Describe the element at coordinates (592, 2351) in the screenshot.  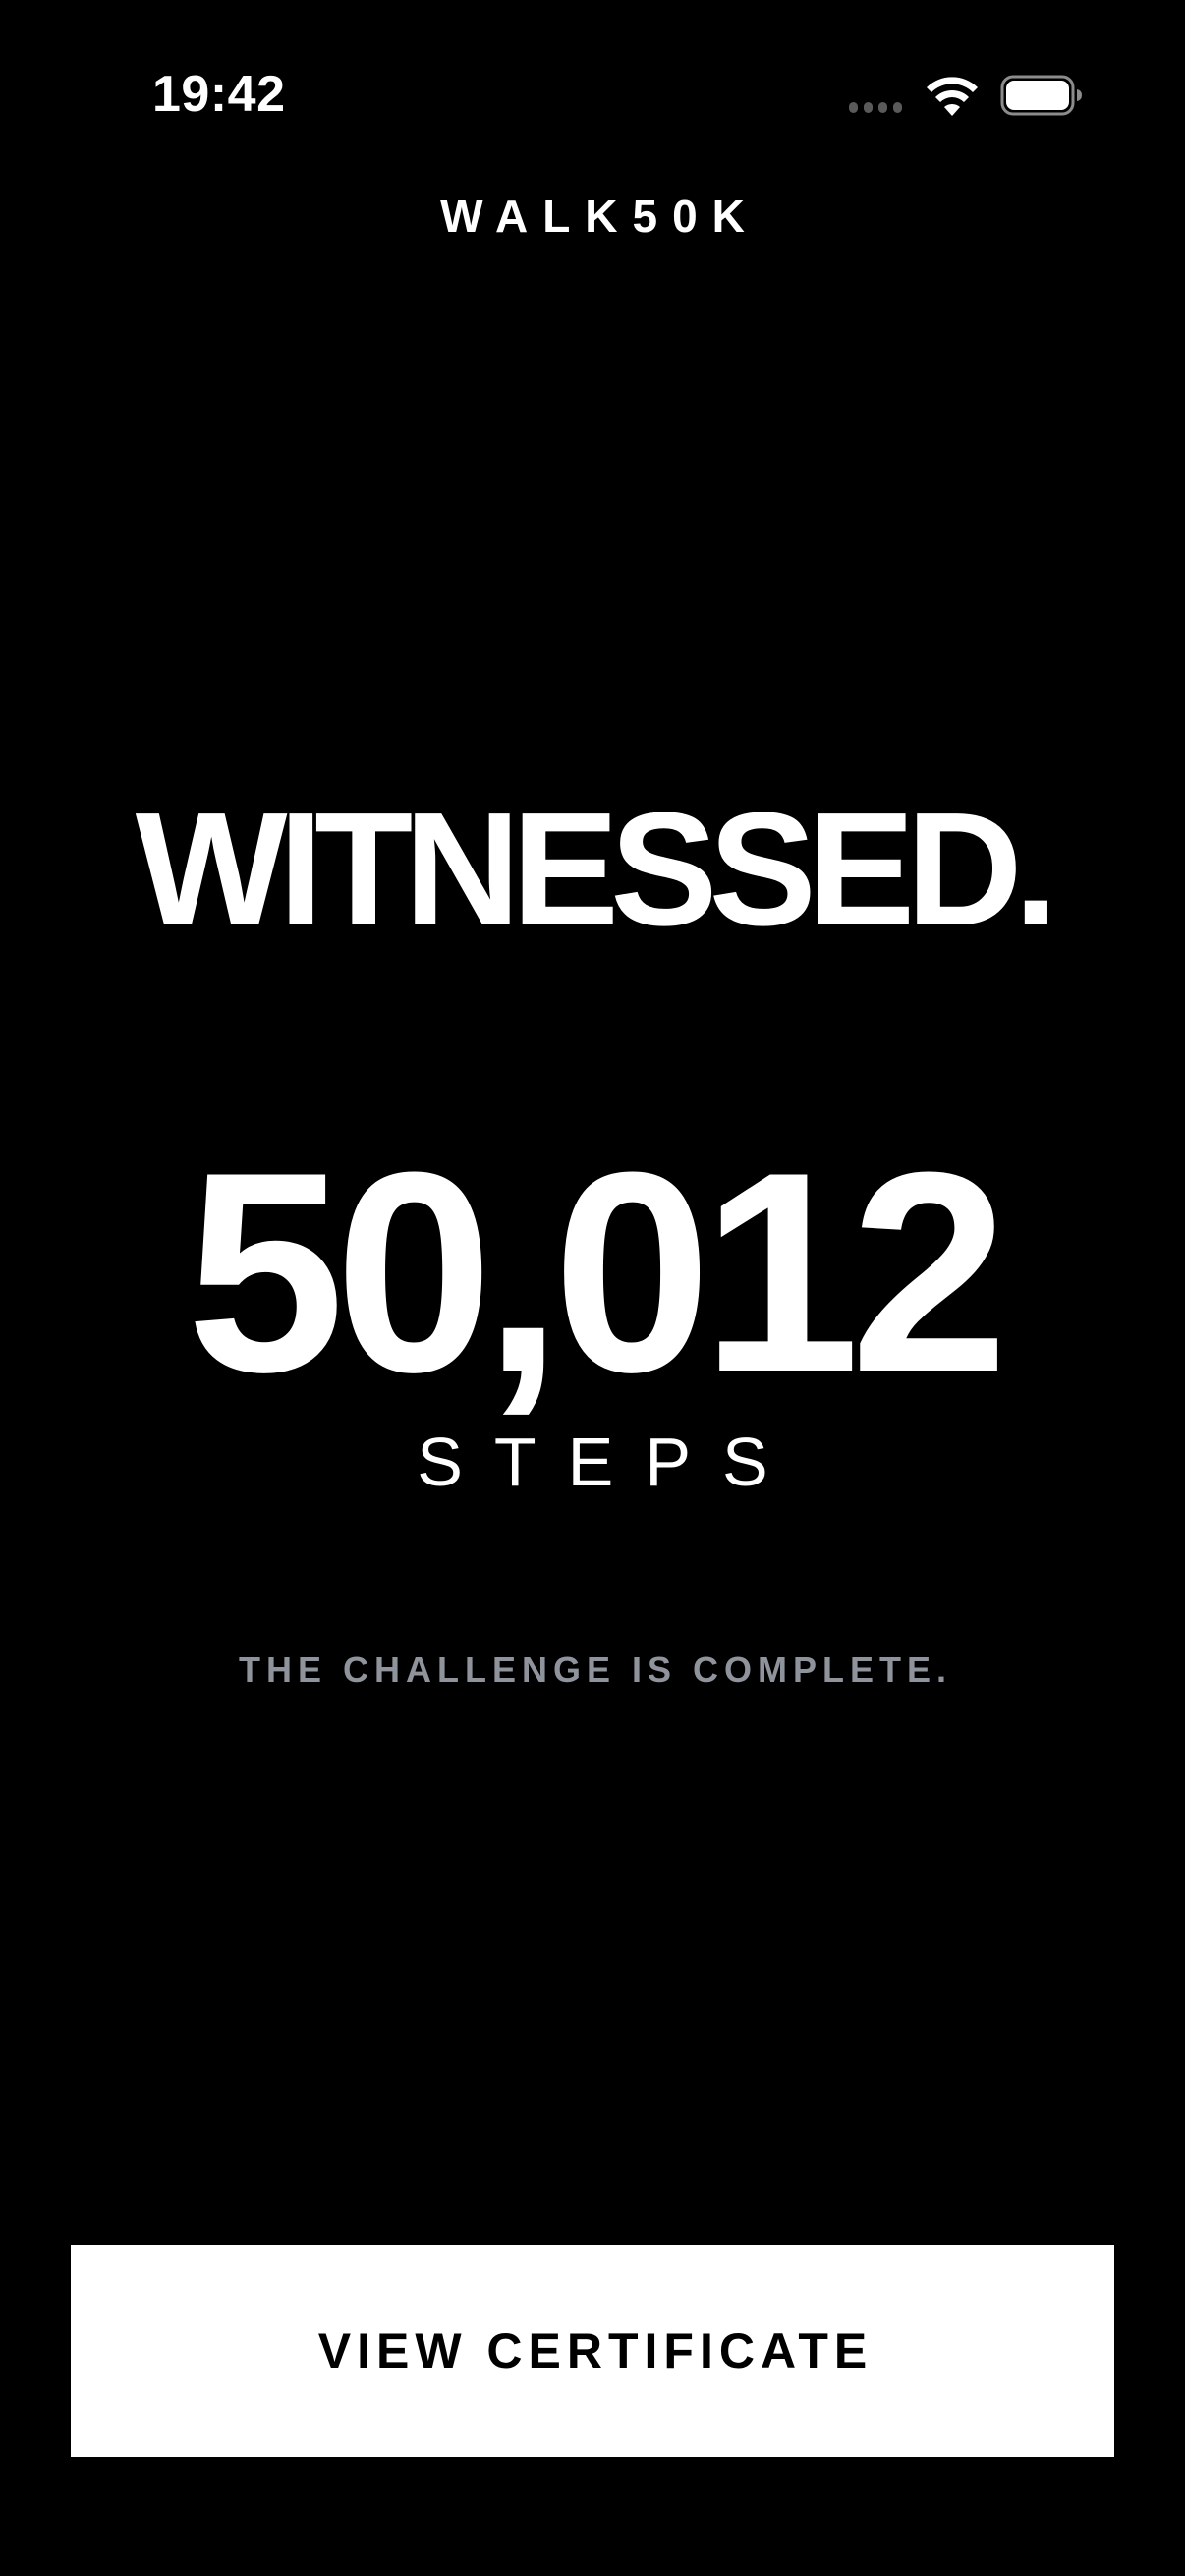
I see `view-certificate-button: VIEW CERTIFICATE` at that location.